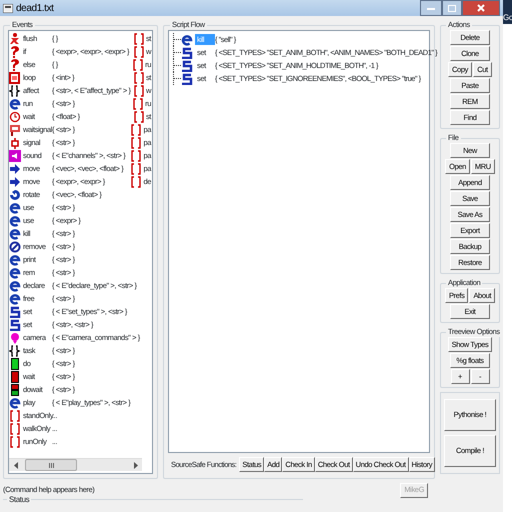 The image size is (512, 512). I want to click on traffic-light-icon, so click(15, 390).